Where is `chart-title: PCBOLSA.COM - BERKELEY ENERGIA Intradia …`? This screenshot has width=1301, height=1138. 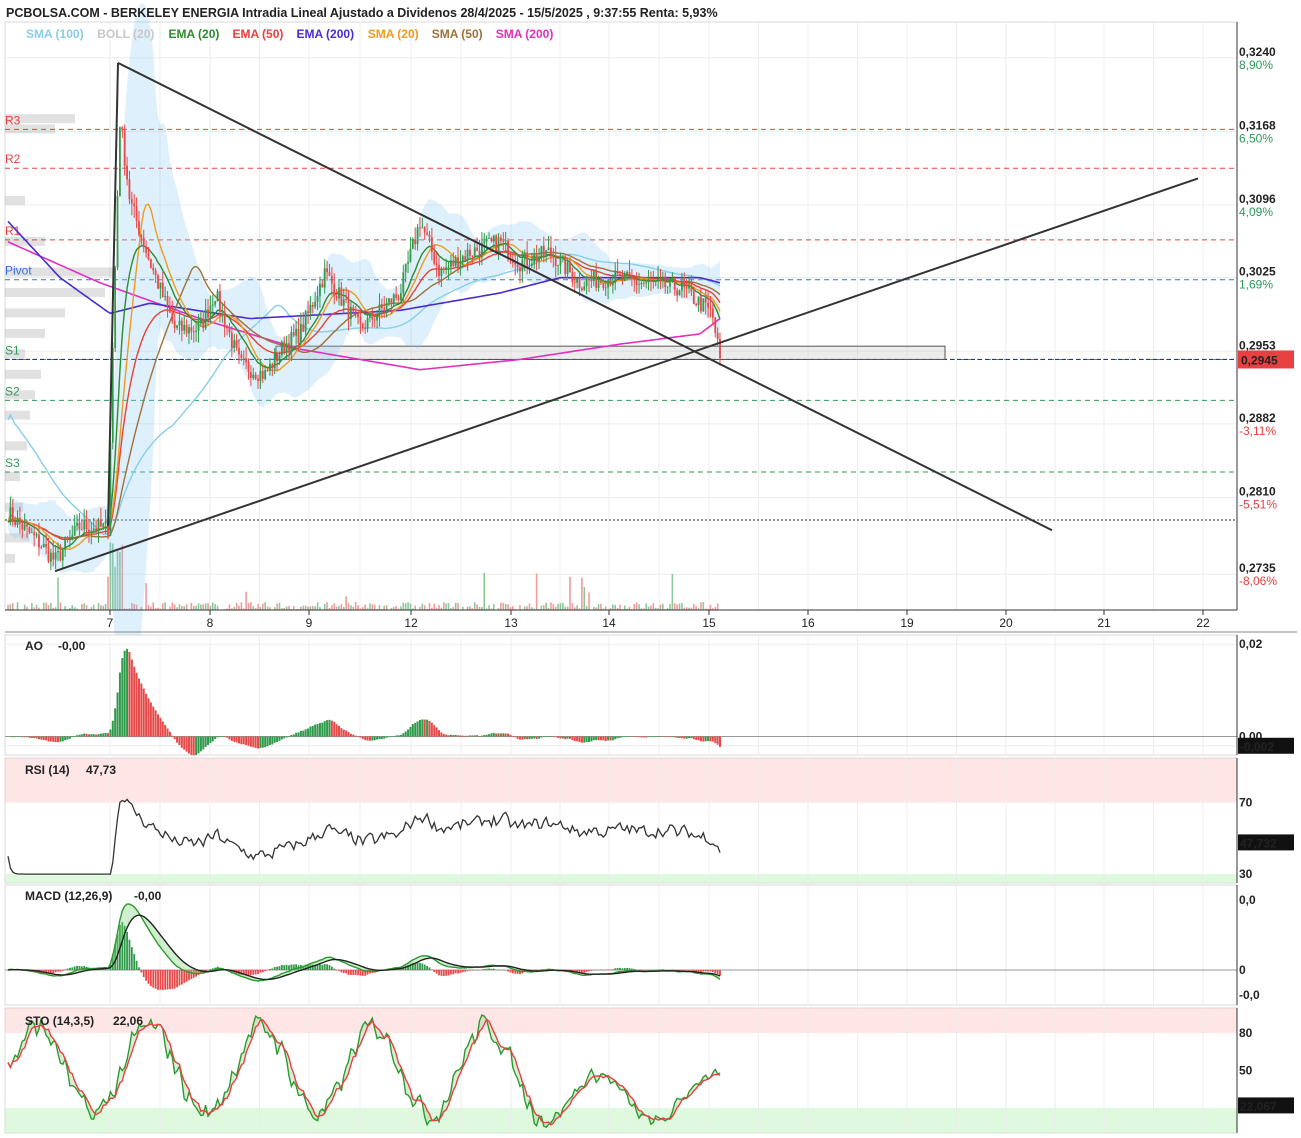 chart-title: PCBOLSA.COM - BERKELEY ENERGIA Intradia … is located at coordinates (362, 13).